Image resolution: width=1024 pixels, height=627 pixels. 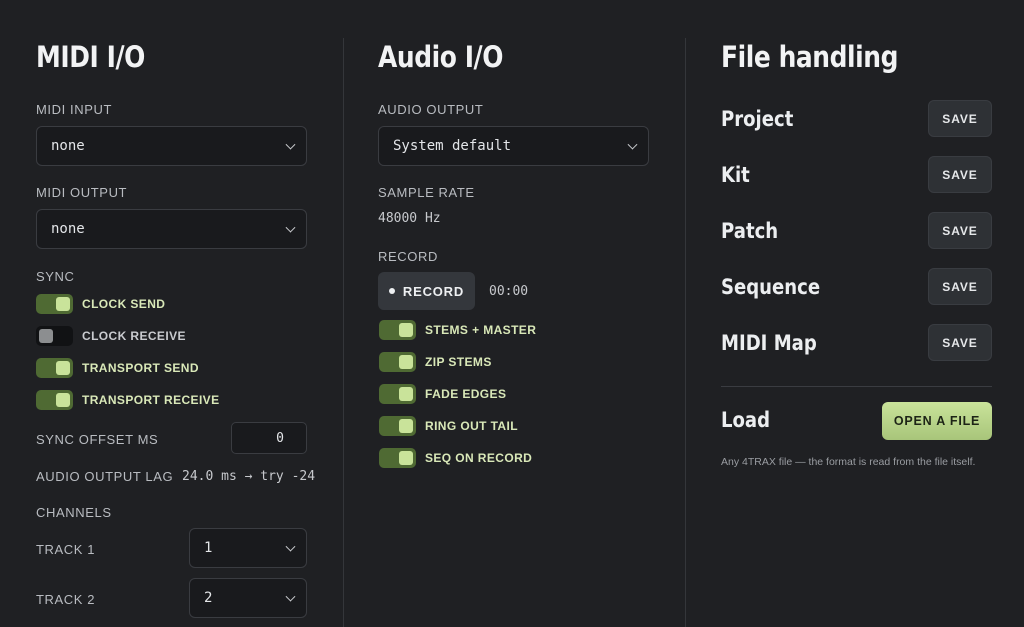 I want to click on save-sequence-button: SAVE, so click(x=960, y=286).